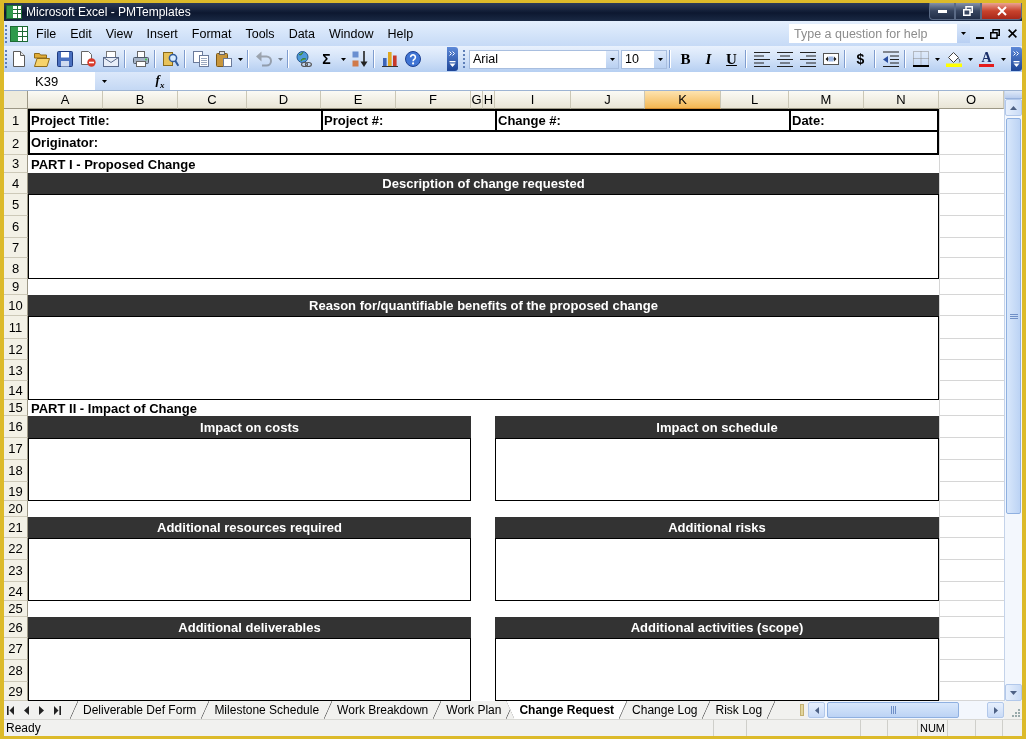 This screenshot has width=1026, height=739. What do you see at coordinates (544, 59) in the screenshot?
I see `font-name-field: Arial` at bounding box center [544, 59].